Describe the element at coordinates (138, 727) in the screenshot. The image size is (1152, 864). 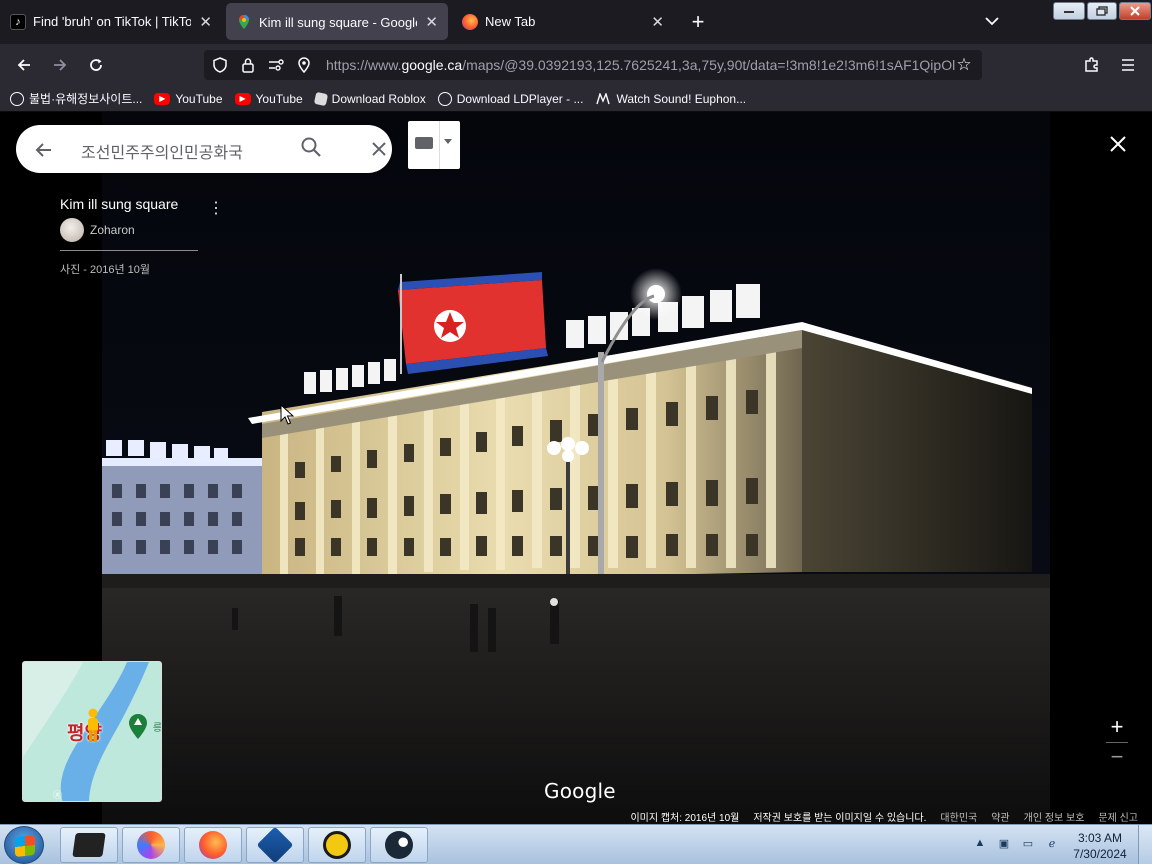
I see `park-pin-icon` at that location.